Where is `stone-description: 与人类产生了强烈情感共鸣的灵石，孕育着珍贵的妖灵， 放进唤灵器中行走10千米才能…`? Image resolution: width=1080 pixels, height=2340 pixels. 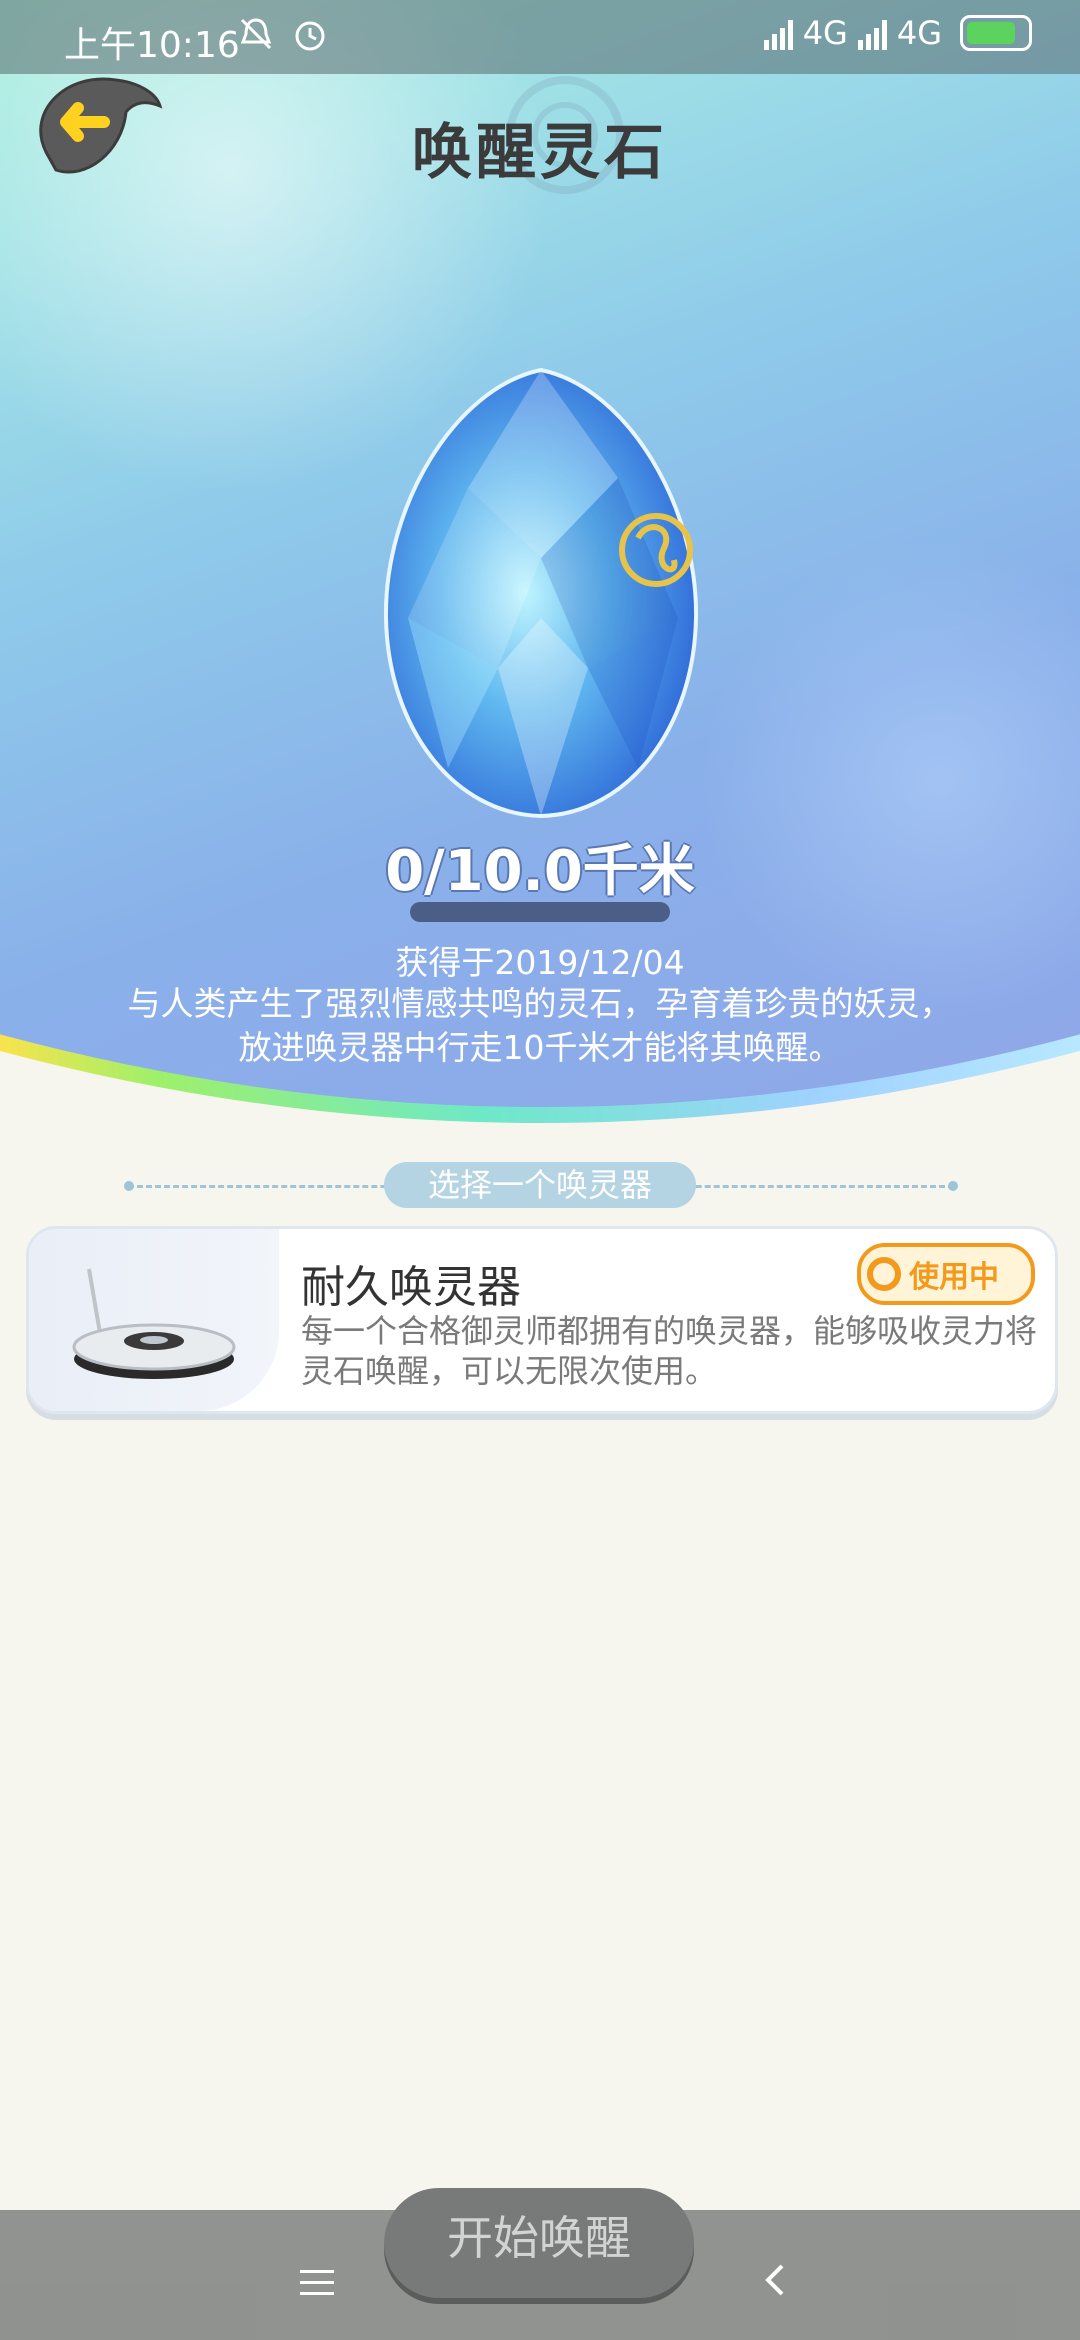
stone-description: 与人类产生了强烈情感共鸣的灵石，孕育着珍贵的妖灵， 放进唤灵器中行走10千米才能… is located at coordinates (540, 1026).